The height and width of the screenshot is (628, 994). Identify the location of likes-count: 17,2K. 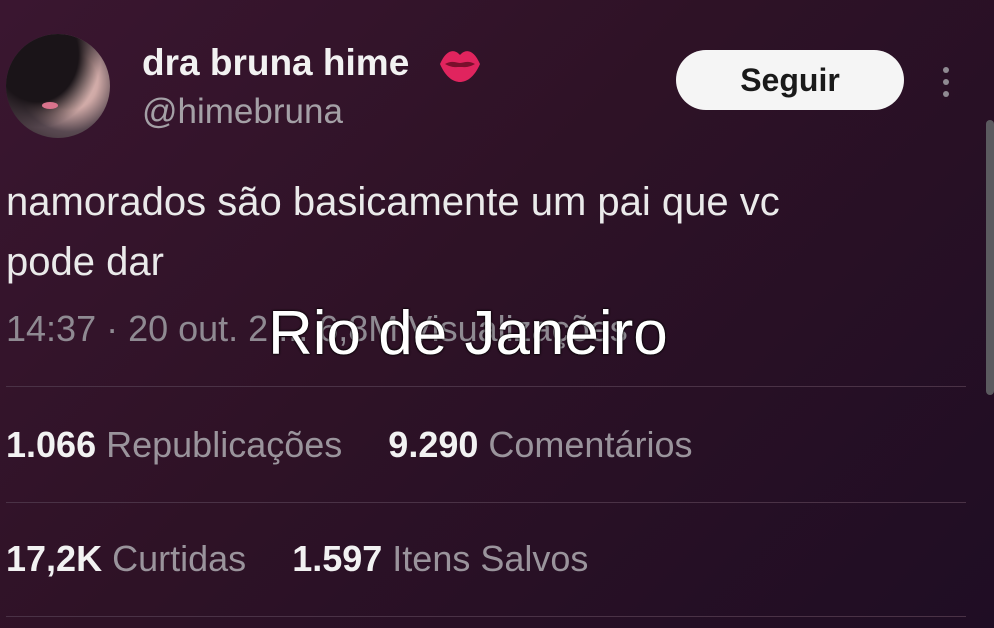
(54, 558).